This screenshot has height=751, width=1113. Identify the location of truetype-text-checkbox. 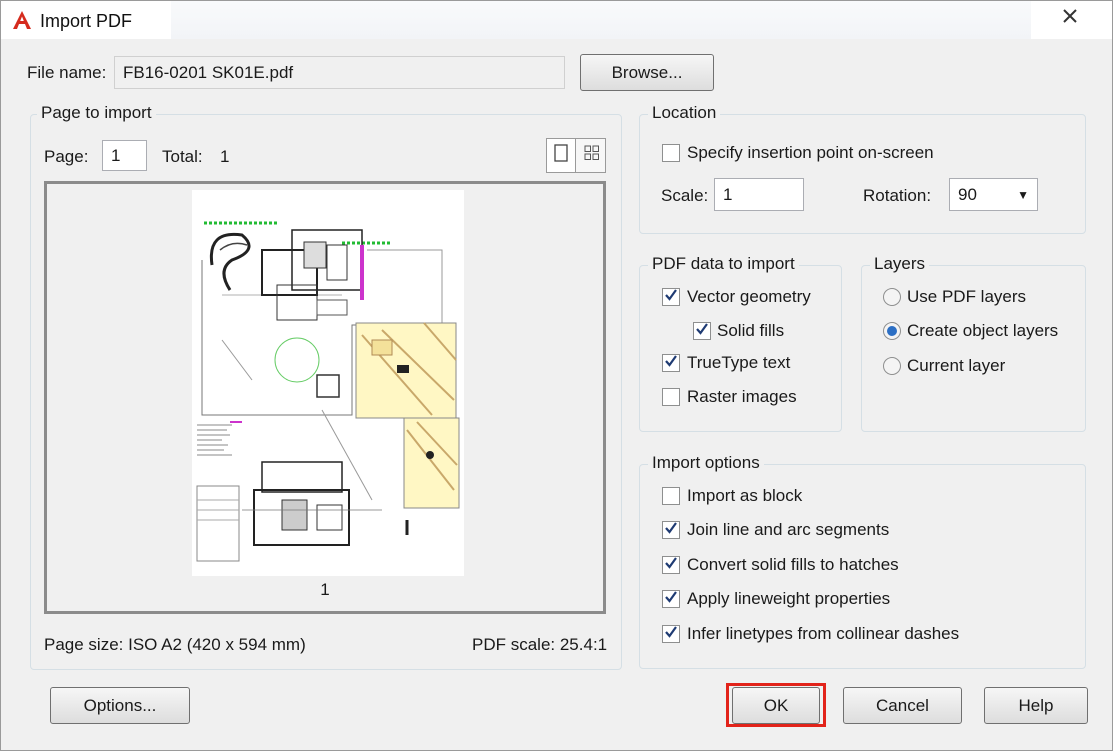
(671, 363).